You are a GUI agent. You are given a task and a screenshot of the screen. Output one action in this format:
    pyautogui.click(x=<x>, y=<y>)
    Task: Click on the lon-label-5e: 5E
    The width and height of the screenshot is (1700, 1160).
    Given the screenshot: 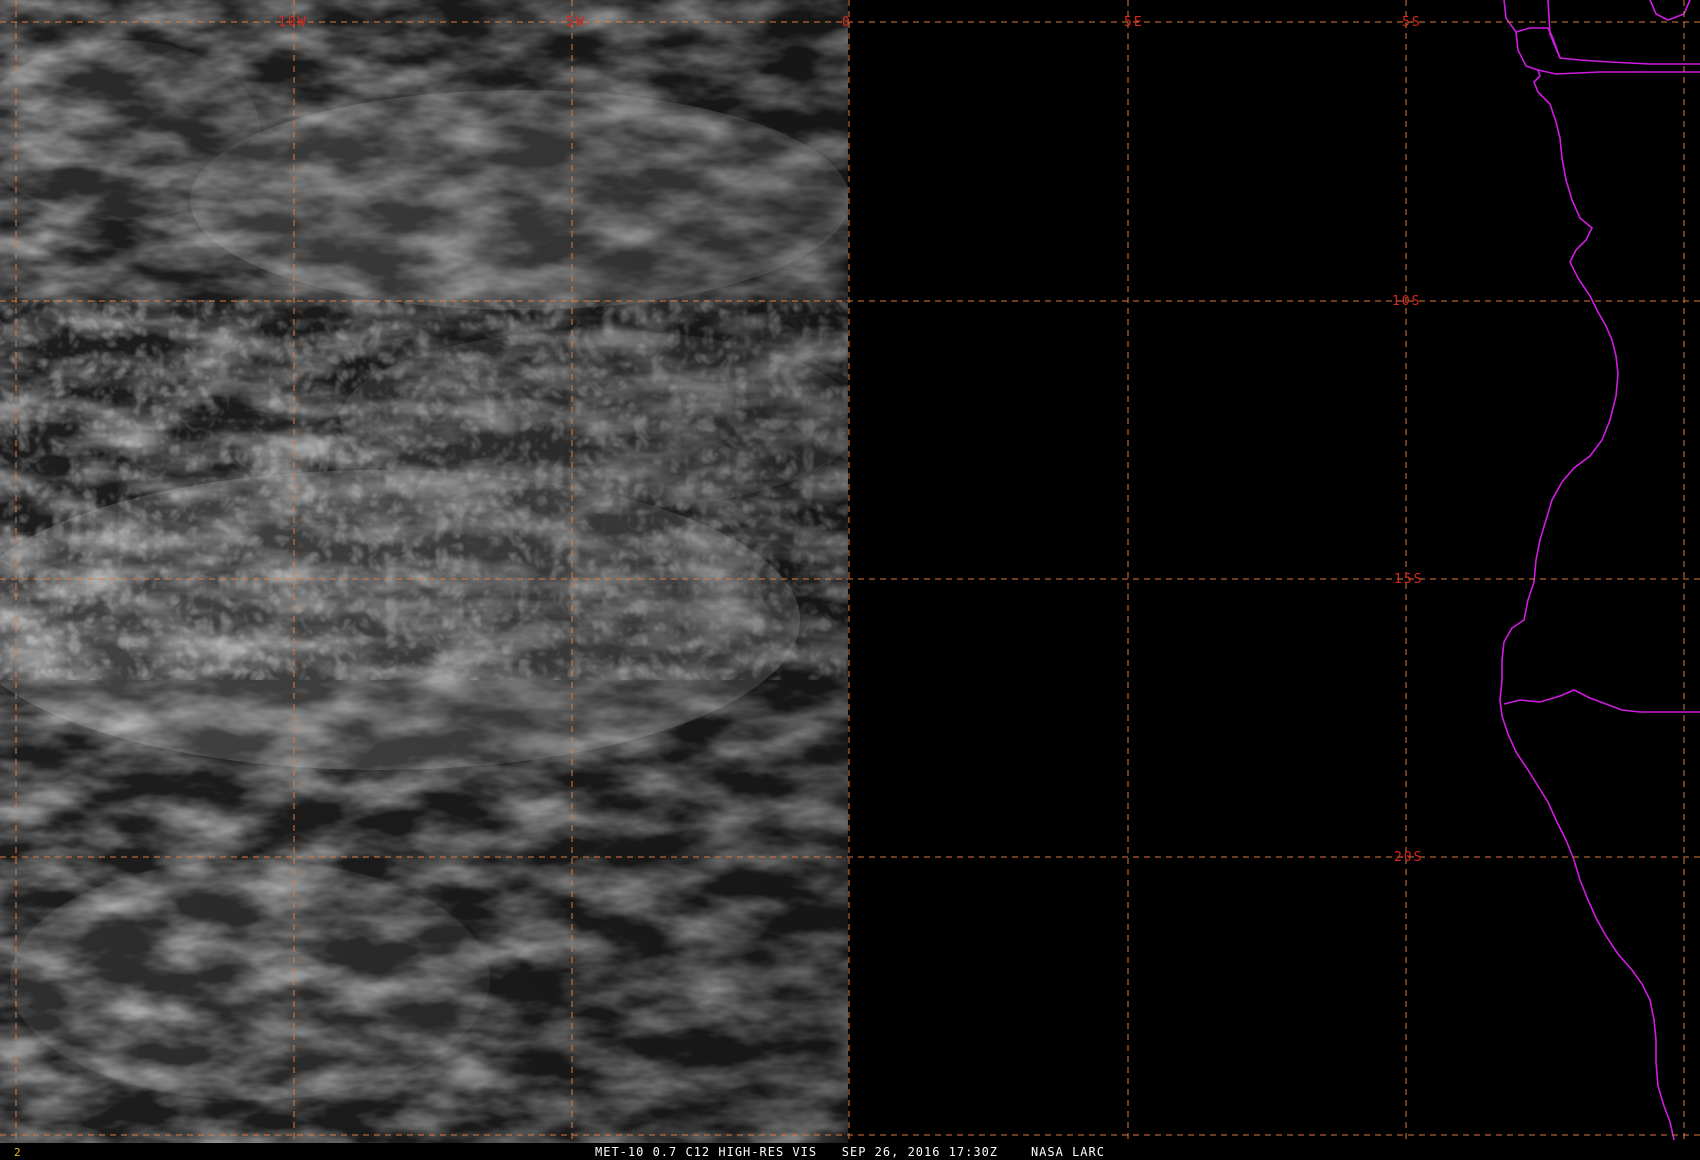 What is the action you would take?
    pyautogui.click(x=1134, y=22)
    